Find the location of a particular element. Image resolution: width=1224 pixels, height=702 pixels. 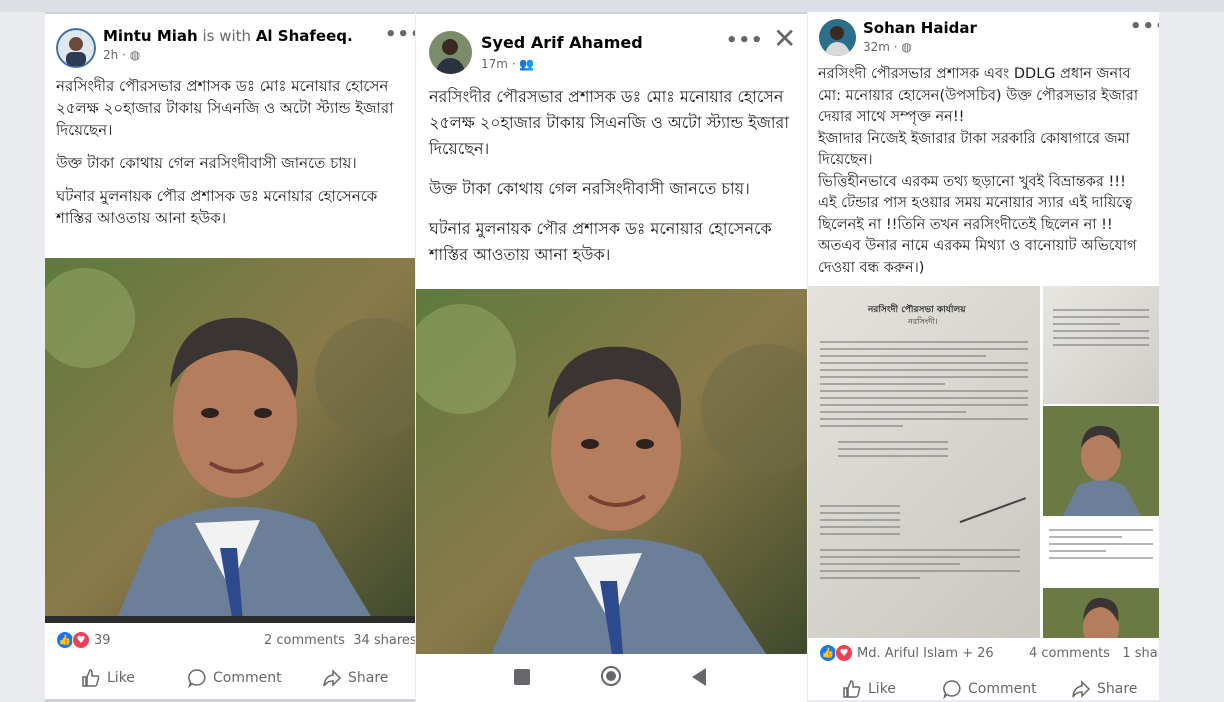

post-meta: 32m · ◍ is located at coordinates (887, 47).